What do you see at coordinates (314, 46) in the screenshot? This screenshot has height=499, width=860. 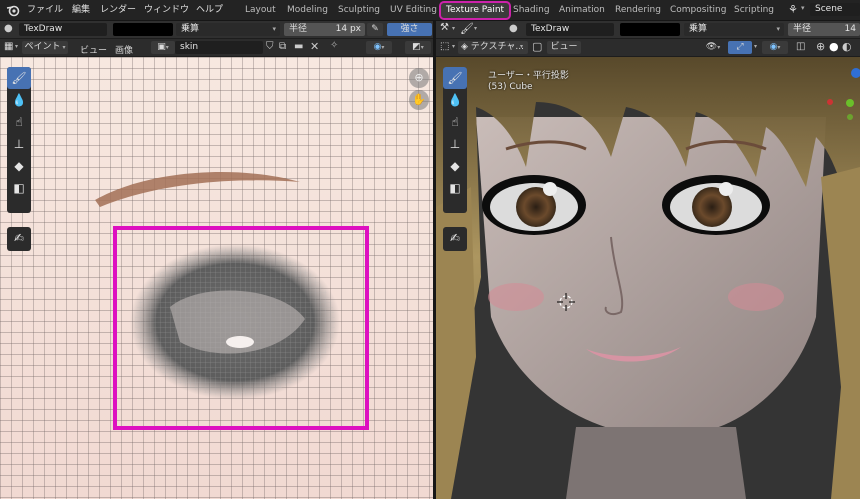 I see `close-icon: ✕` at bounding box center [314, 46].